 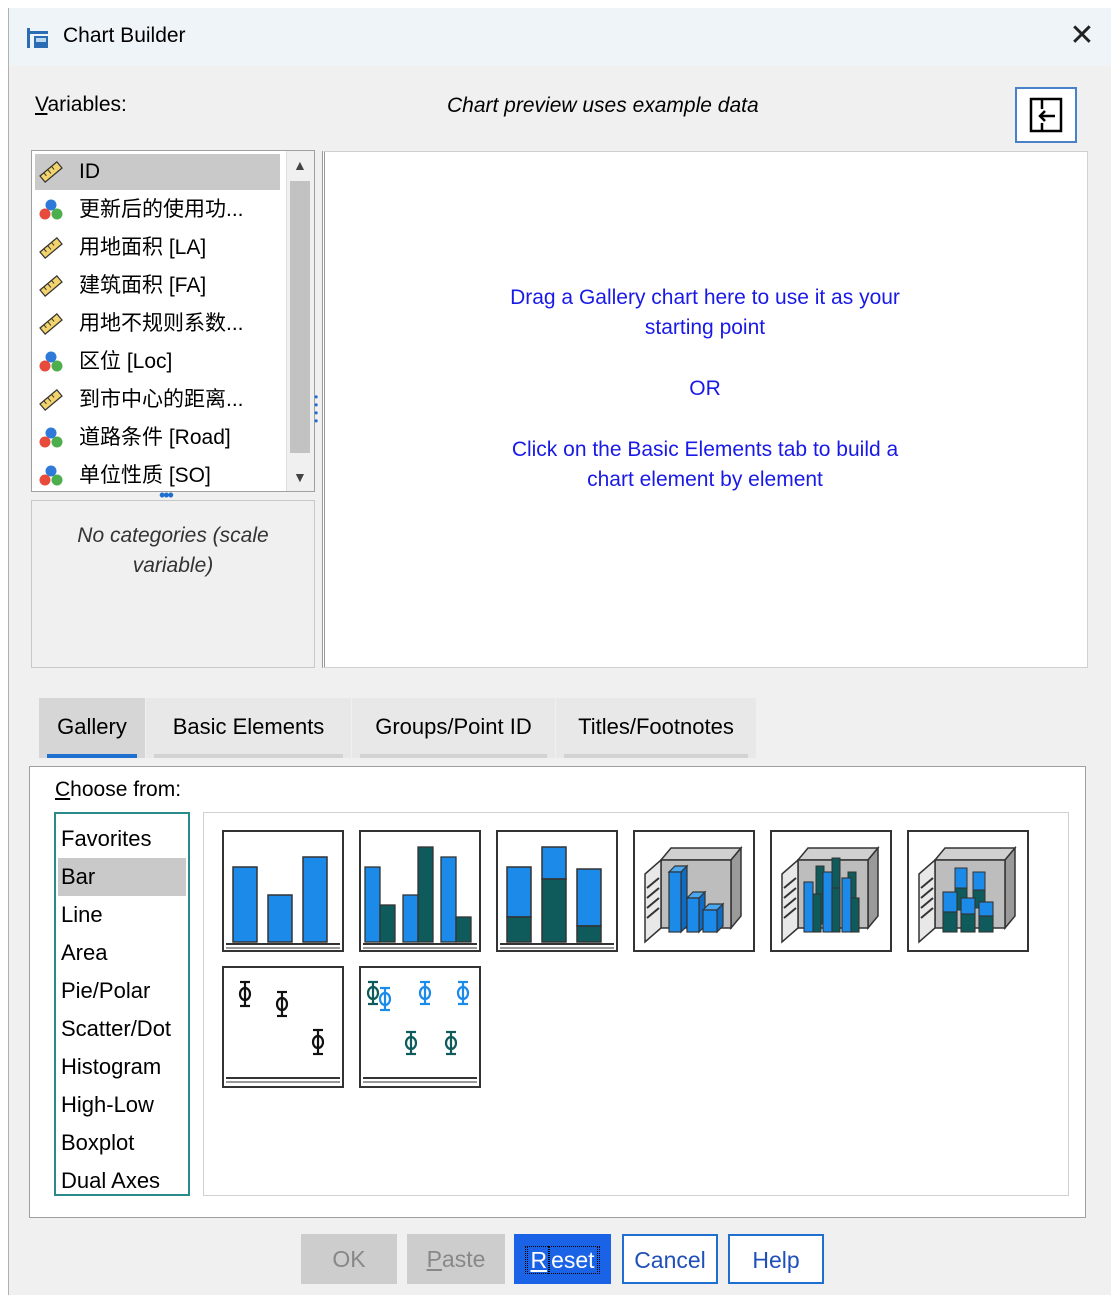 I want to click on scroll-up-icon: ▲, so click(x=300, y=165).